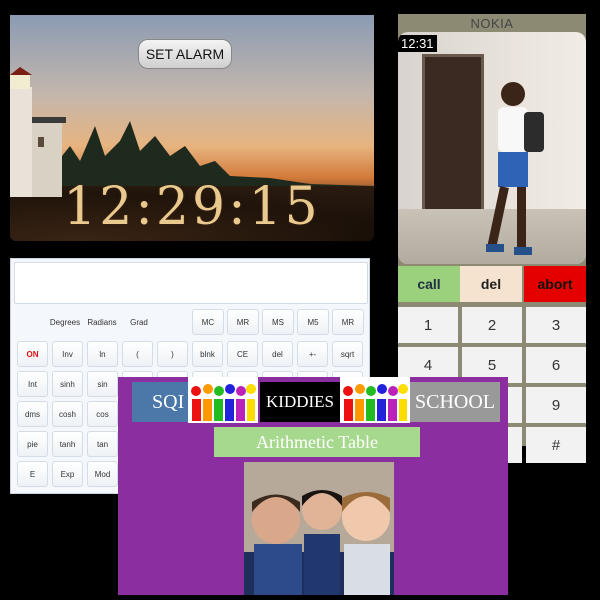 The height and width of the screenshot is (600, 600). What do you see at coordinates (32, 354) in the screenshot?
I see `calc-key: ON` at bounding box center [32, 354].